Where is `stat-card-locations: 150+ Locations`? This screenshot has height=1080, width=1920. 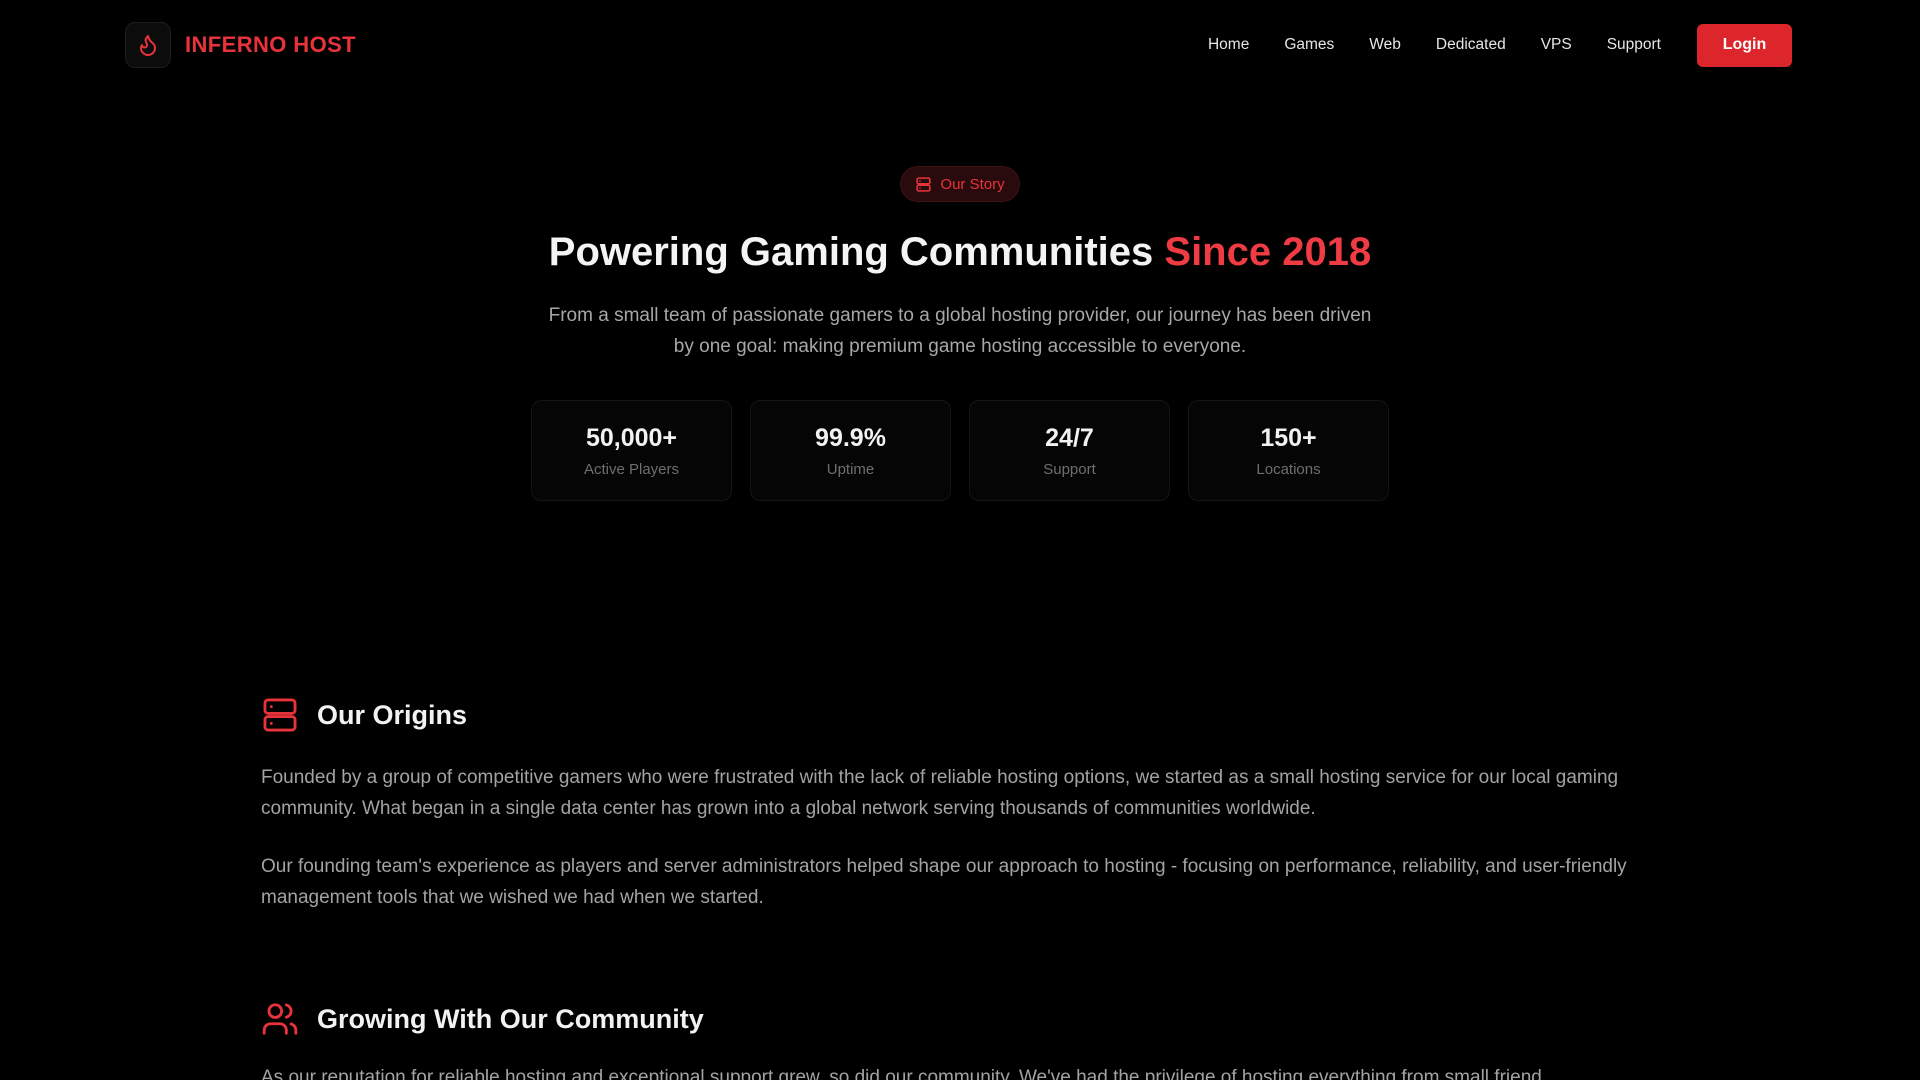
stat-card-locations: 150+ Locations is located at coordinates (1288, 450).